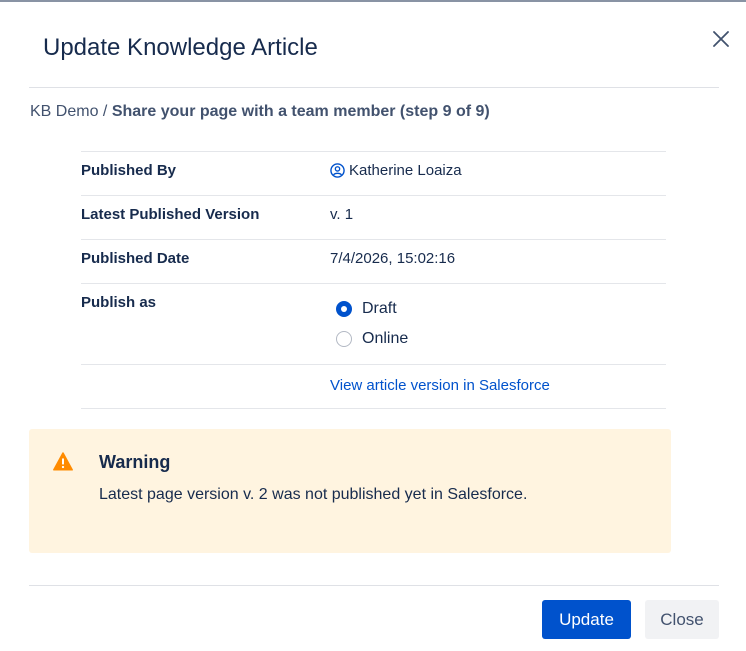  I want to click on latest-version-row: Latest Published Version v. 1, so click(373, 217).